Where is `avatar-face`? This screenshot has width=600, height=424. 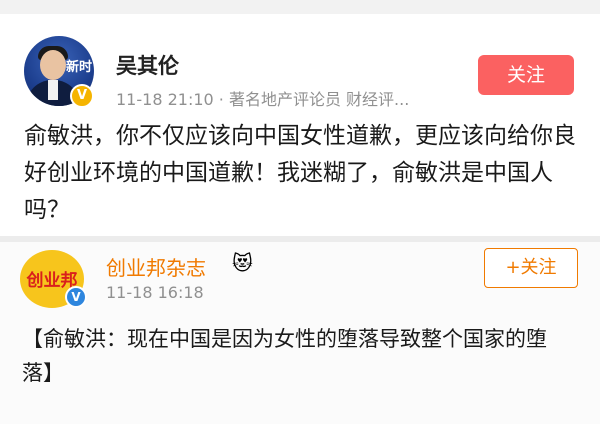 avatar-face is located at coordinates (53, 65).